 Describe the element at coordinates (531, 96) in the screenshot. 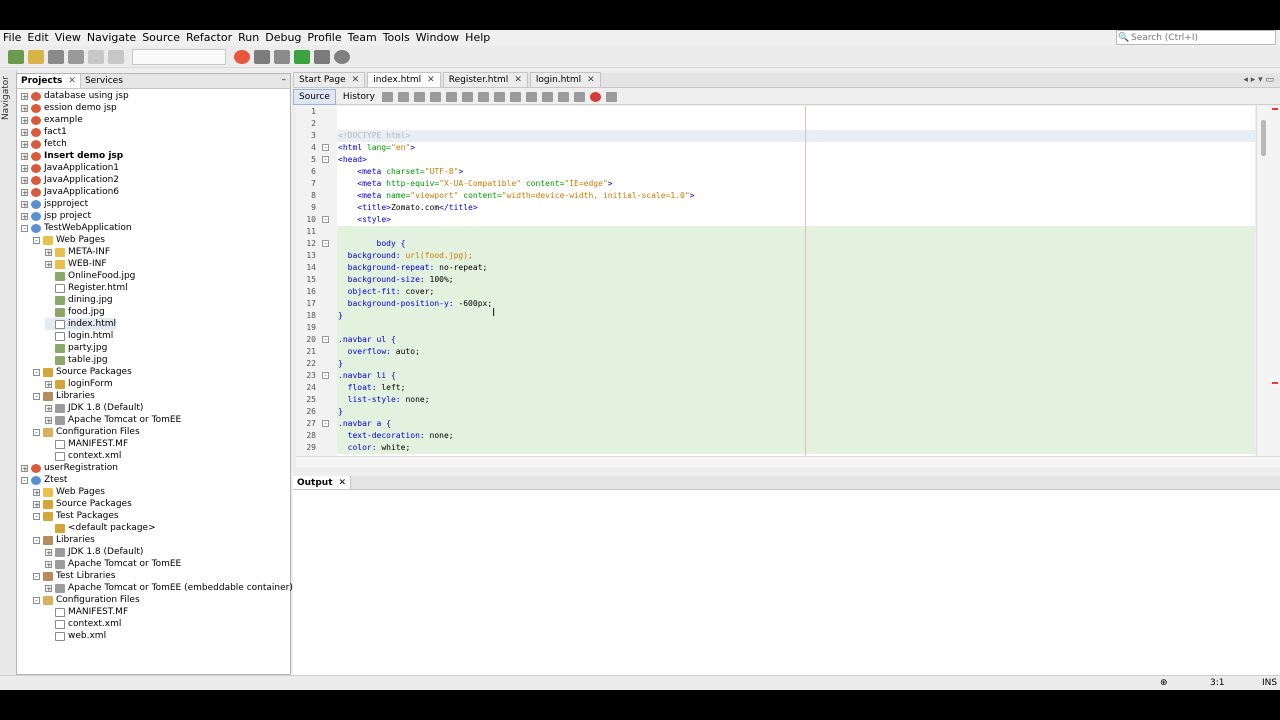

I see `next-bookmark-icon` at that location.